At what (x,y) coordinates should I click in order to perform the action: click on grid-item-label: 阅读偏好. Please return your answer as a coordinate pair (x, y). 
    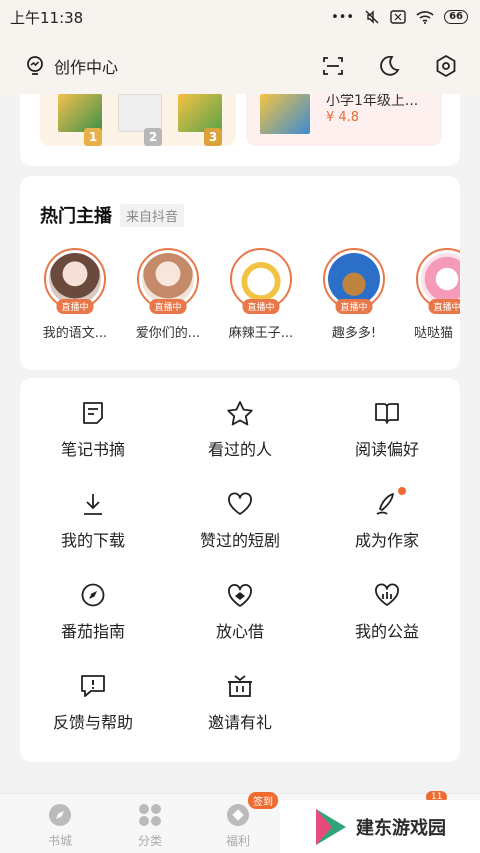
    Looking at the image, I should click on (386, 449).